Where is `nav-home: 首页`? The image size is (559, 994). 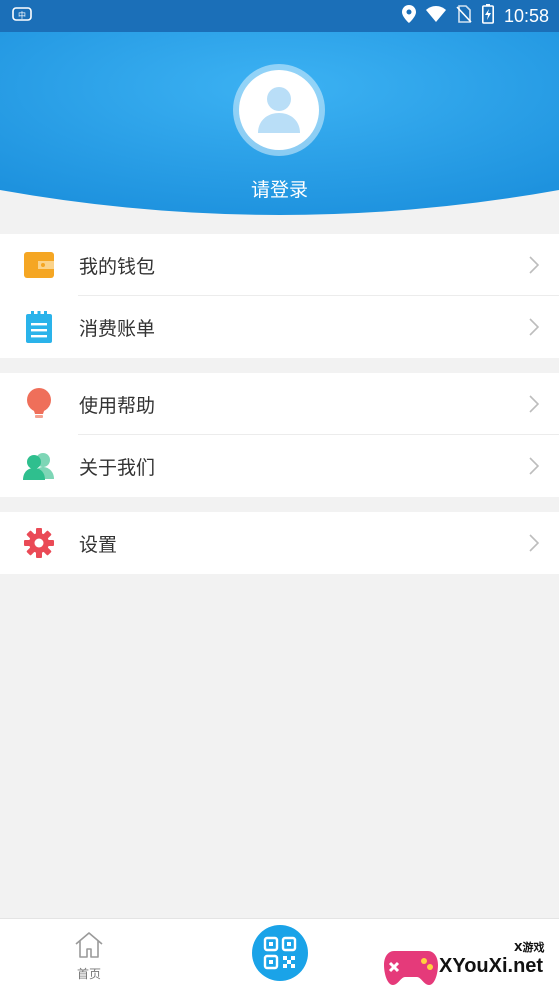 nav-home: 首页 is located at coordinates (89, 956).